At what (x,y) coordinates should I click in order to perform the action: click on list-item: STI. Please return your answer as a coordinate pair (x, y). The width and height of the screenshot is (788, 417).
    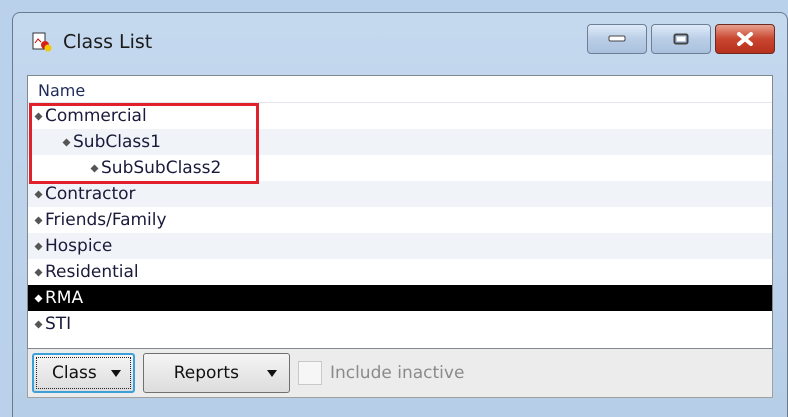
    Looking at the image, I should click on (400, 324).